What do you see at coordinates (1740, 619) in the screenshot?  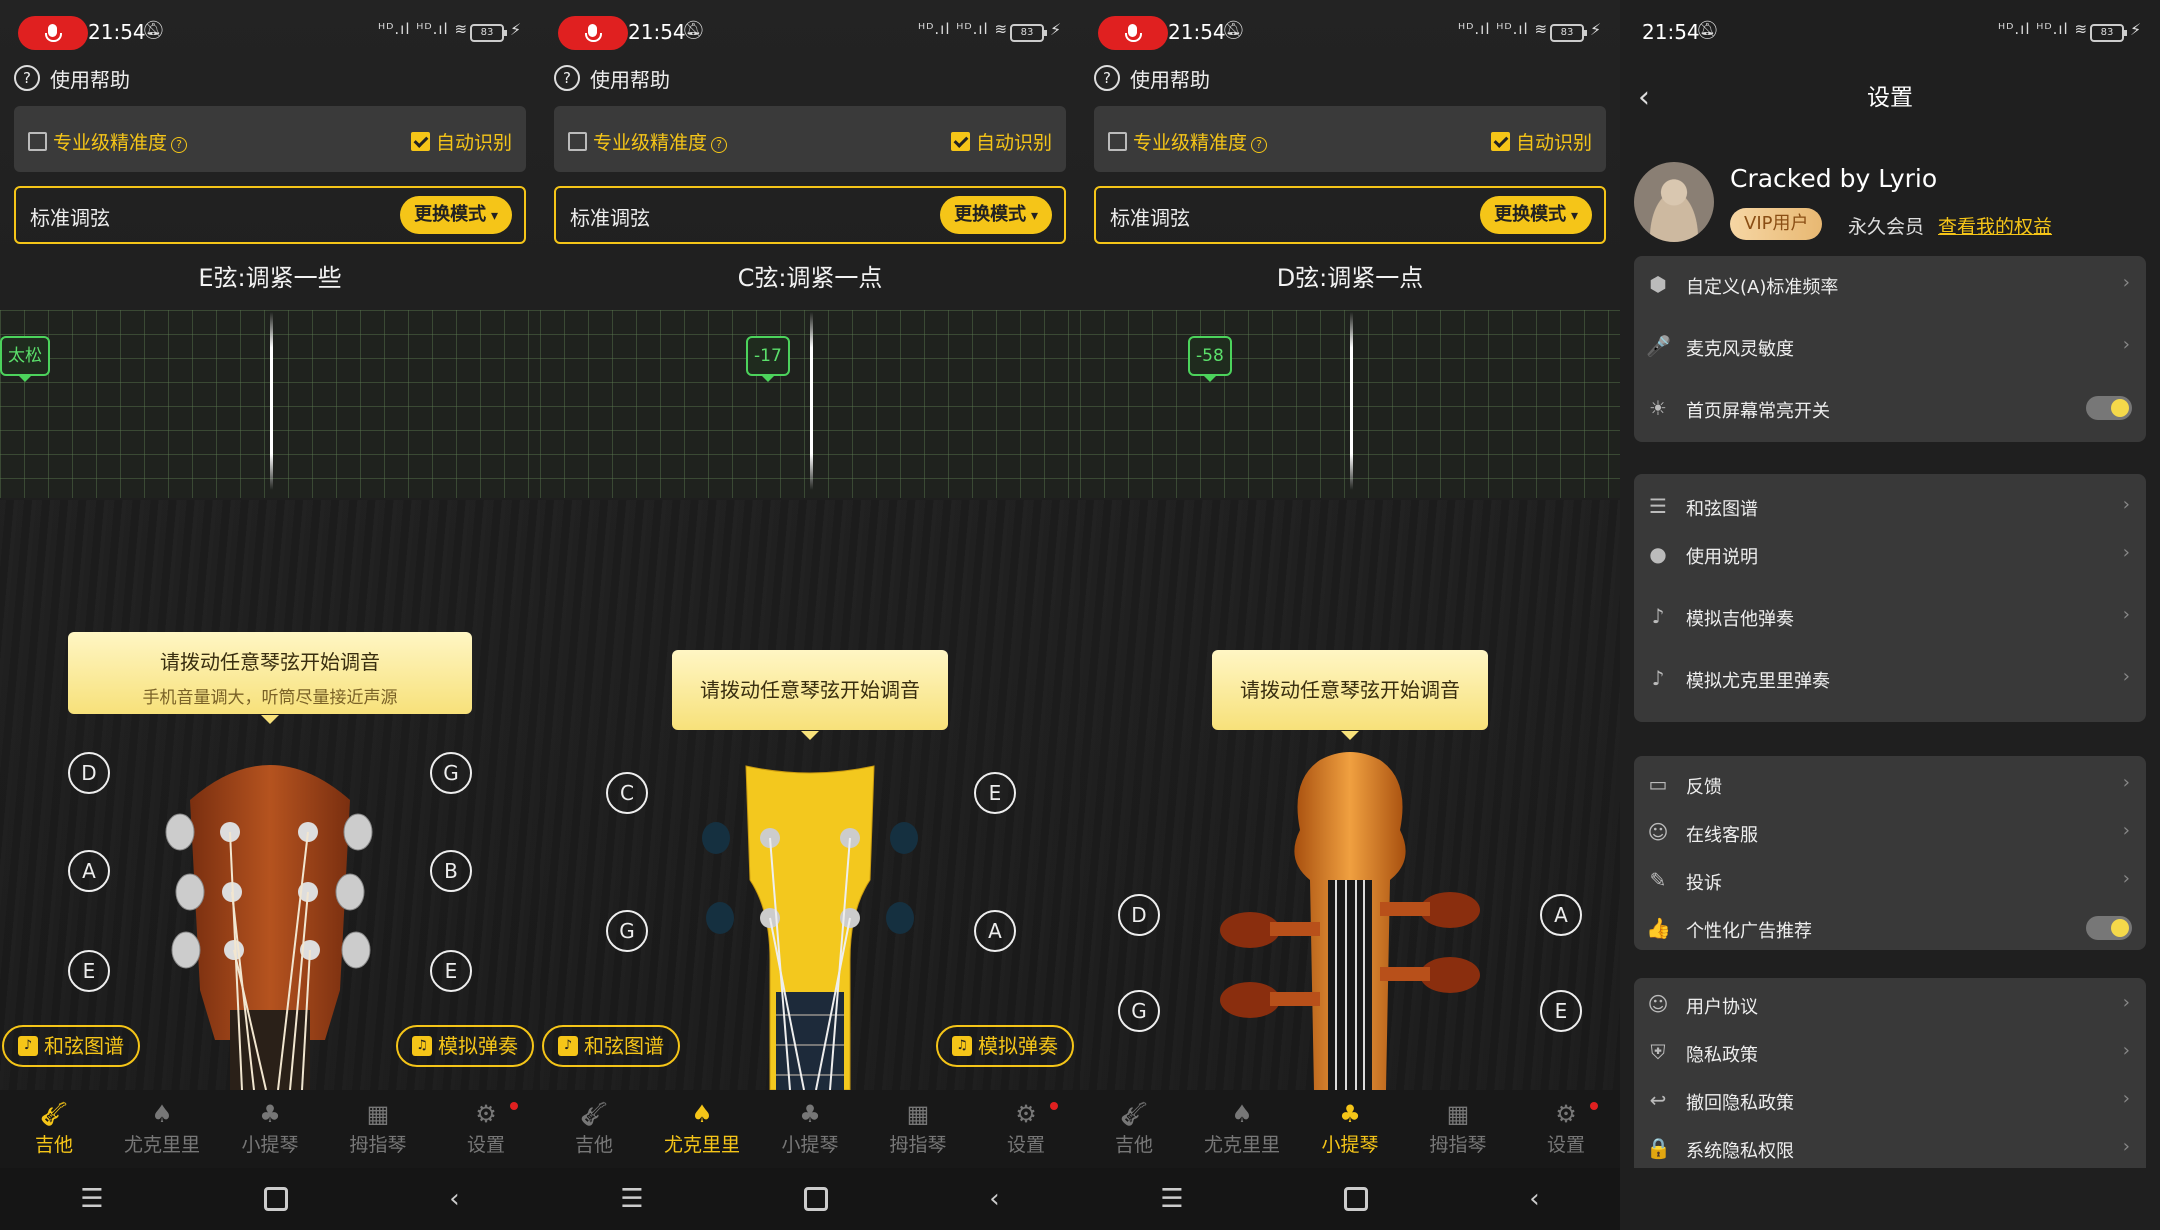 I see `settings-item-label: 模拟吉他弹奏` at bounding box center [1740, 619].